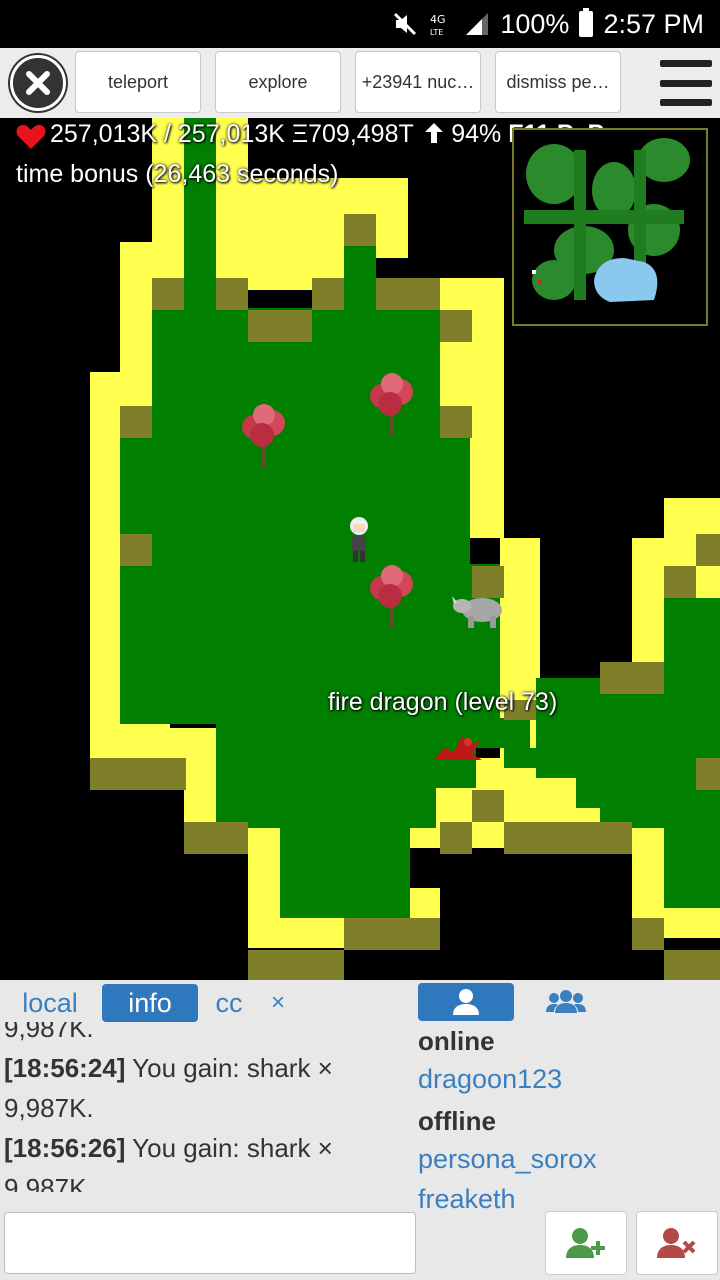  I want to click on time-bonus-text: time bonus (26,463 seconds), so click(177, 174).